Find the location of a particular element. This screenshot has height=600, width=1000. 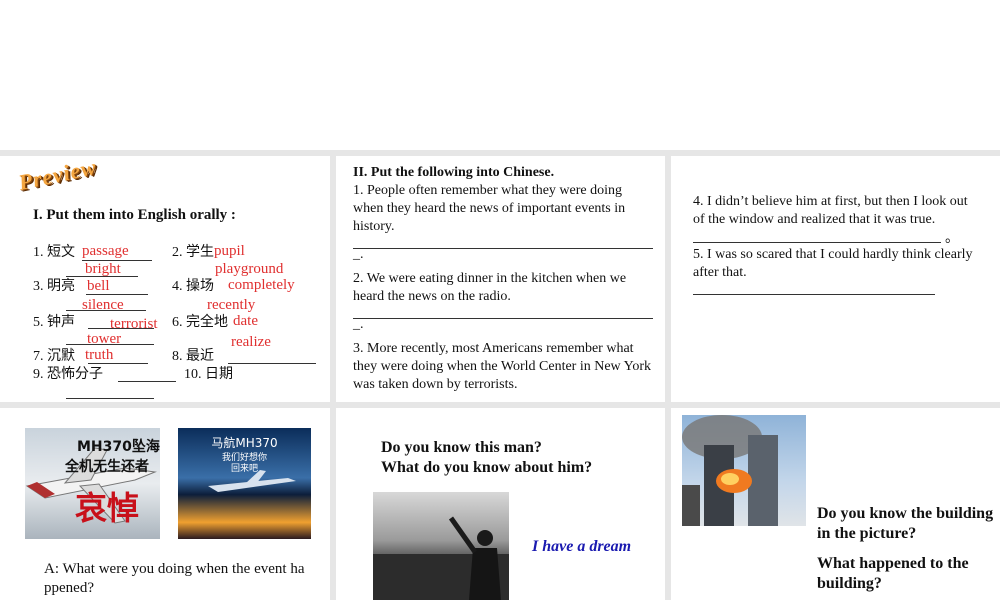

answer-realize: realize is located at coordinates (251, 342).